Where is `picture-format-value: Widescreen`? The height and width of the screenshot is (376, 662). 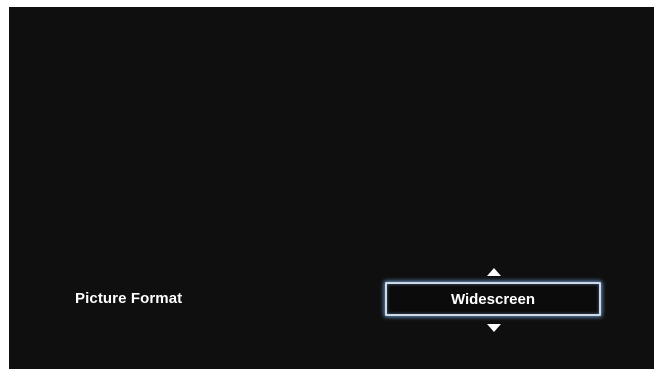
picture-format-value: Widescreen is located at coordinates (493, 299).